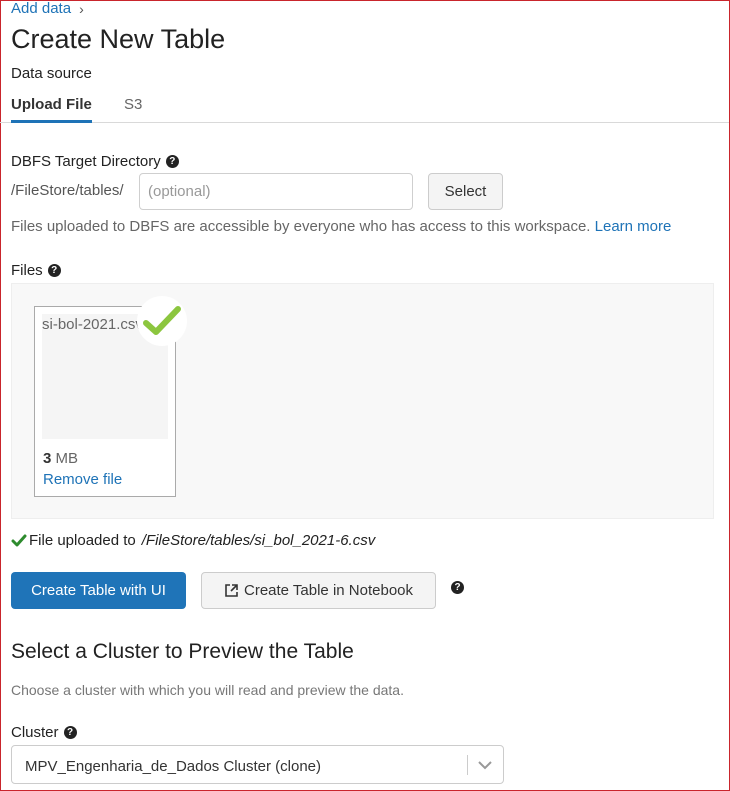  Describe the element at coordinates (82, 479) in the screenshot. I see `remove-file-link: Remove file` at that location.